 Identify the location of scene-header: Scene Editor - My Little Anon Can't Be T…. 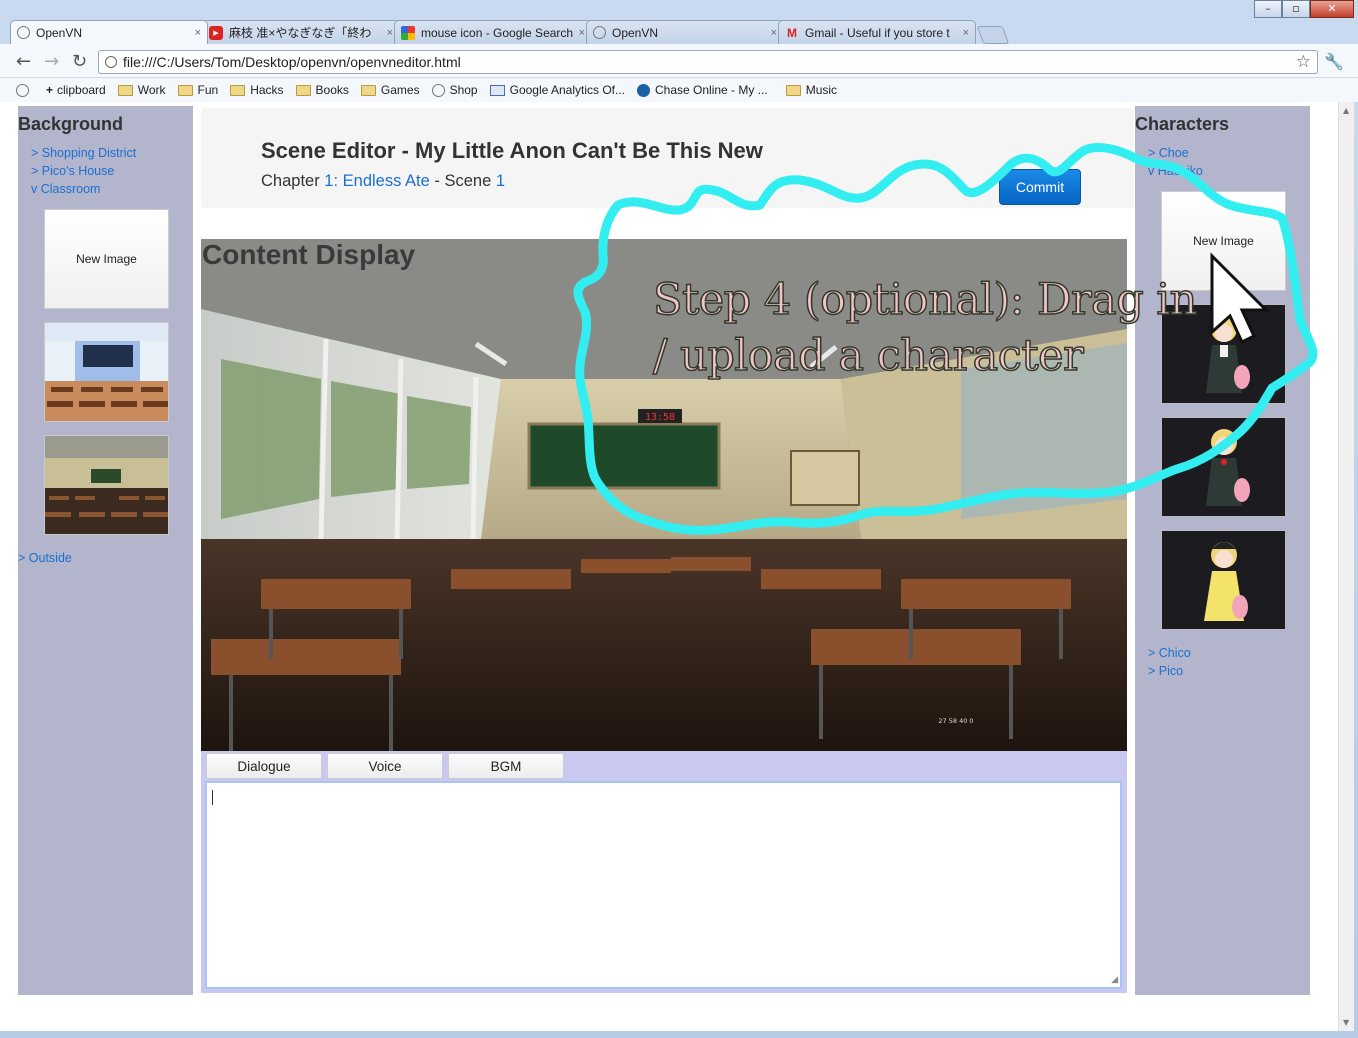
(667, 158).